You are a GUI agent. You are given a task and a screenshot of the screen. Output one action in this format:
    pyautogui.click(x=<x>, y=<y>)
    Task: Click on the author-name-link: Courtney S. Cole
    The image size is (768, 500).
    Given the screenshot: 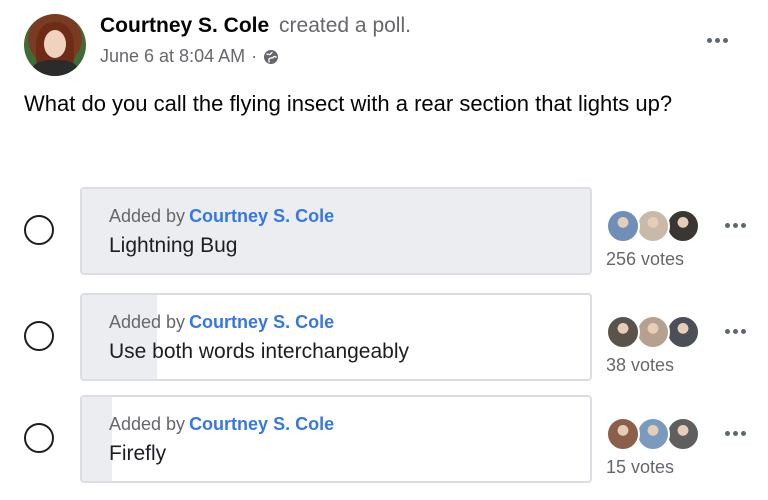 What is the action you would take?
    pyautogui.click(x=184, y=25)
    